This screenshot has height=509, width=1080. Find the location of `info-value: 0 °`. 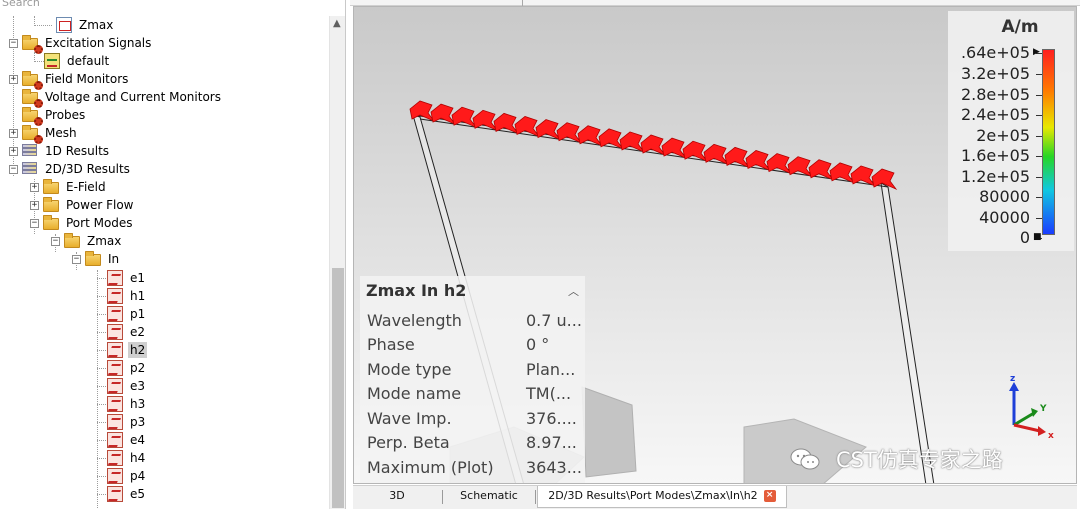

info-value: 0 ° is located at coordinates (538, 344).